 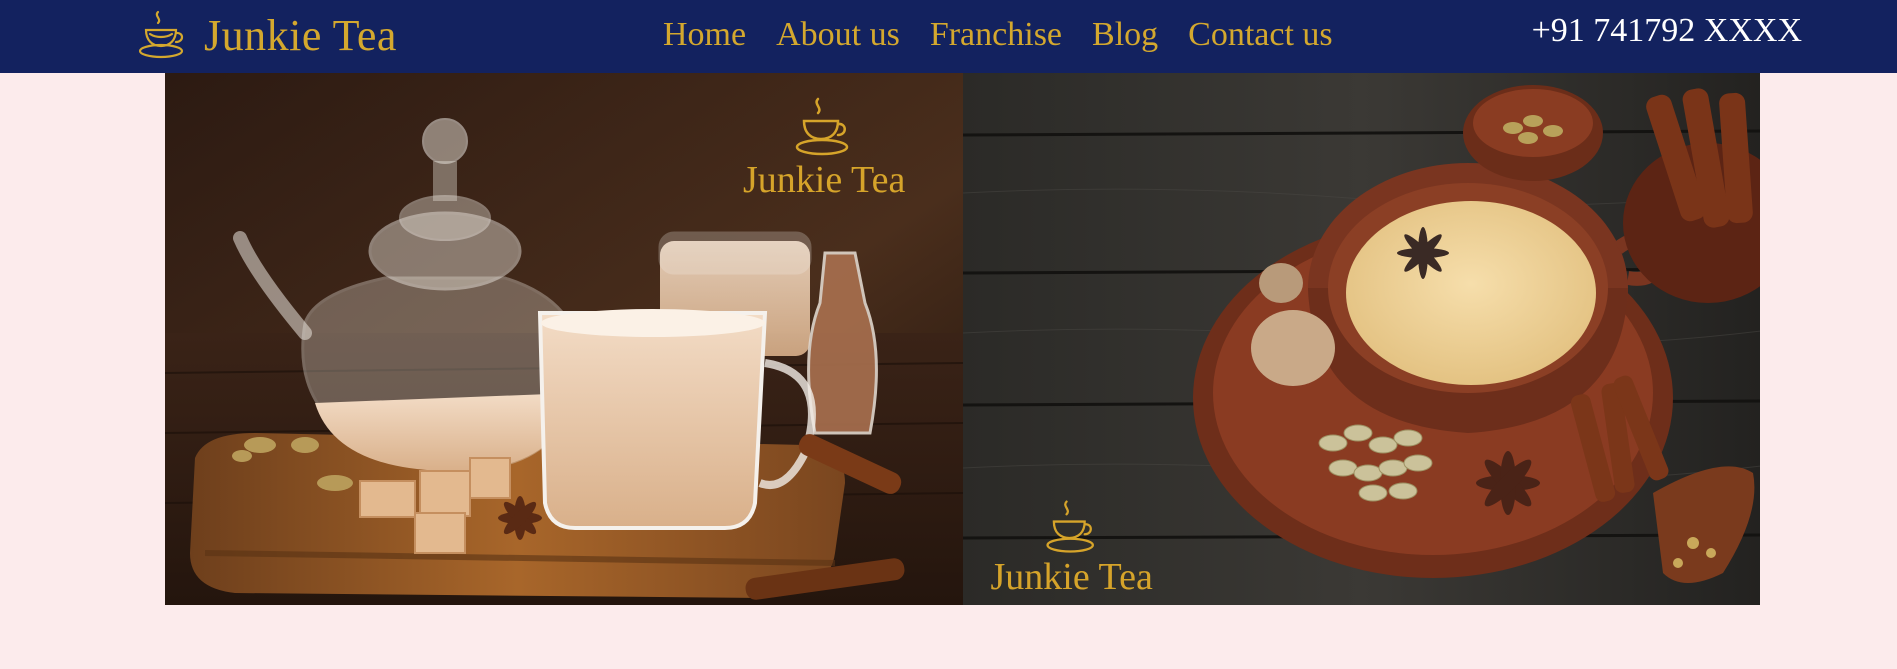 What do you see at coordinates (1666, 30) in the screenshot?
I see `phone-number: +91 741792 XXXX` at bounding box center [1666, 30].